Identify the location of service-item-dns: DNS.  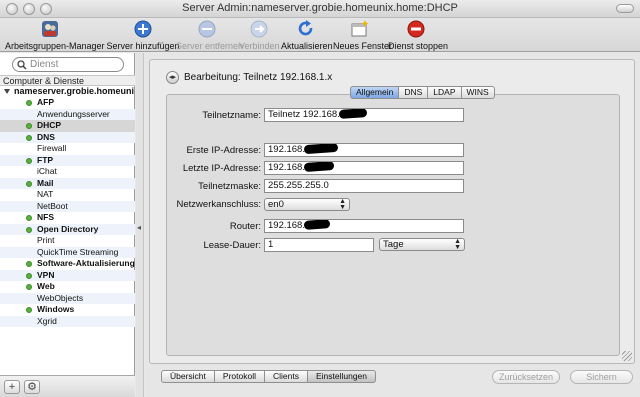
(67, 138).